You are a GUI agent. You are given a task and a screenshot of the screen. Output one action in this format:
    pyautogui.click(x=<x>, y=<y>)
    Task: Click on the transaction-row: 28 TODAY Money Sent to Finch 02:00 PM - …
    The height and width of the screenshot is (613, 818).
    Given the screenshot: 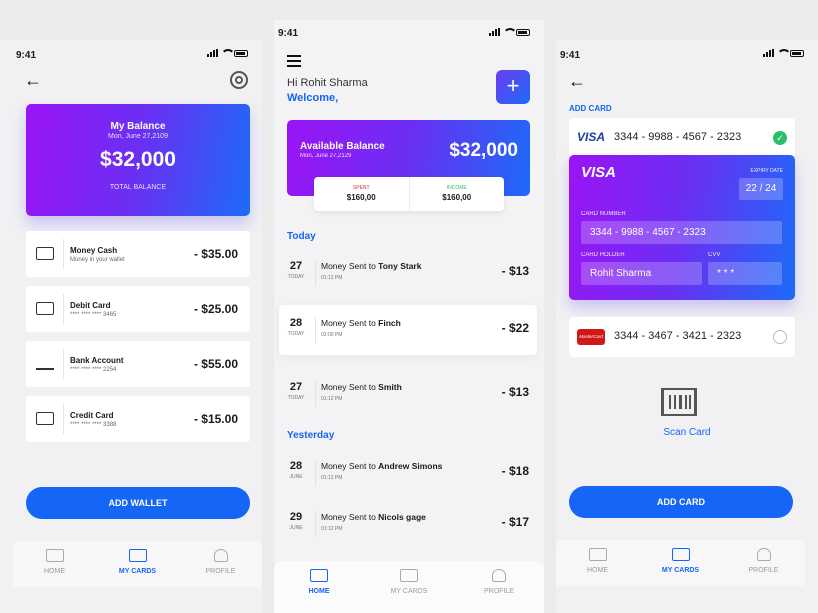 What is the action you would take?
    pyautogui.click(x=408, y=330)
    